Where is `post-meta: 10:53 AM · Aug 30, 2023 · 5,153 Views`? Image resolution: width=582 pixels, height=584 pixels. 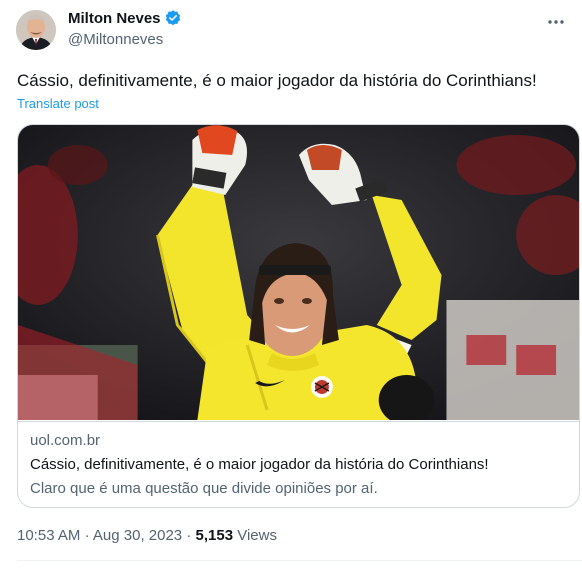 post-meta: 10:53 AM · Aug 30, 2023 · 5,153 Views is located at coordinates (147, 535).